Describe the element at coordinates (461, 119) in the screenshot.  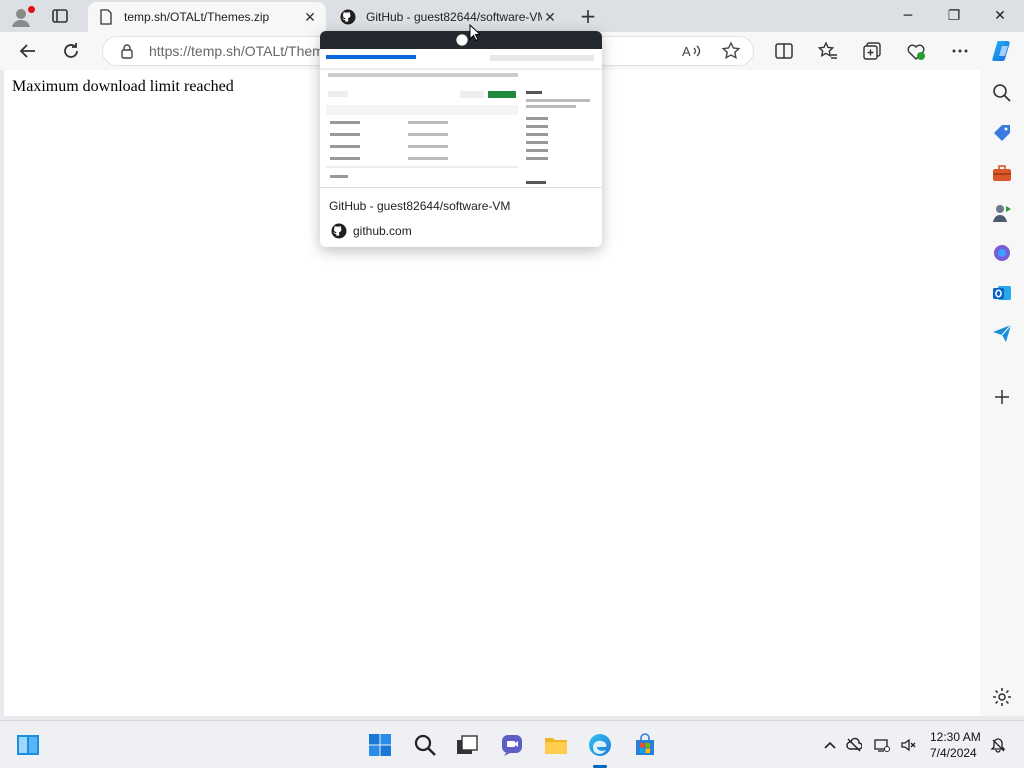
I see `repo-preview-graphic` at that location.